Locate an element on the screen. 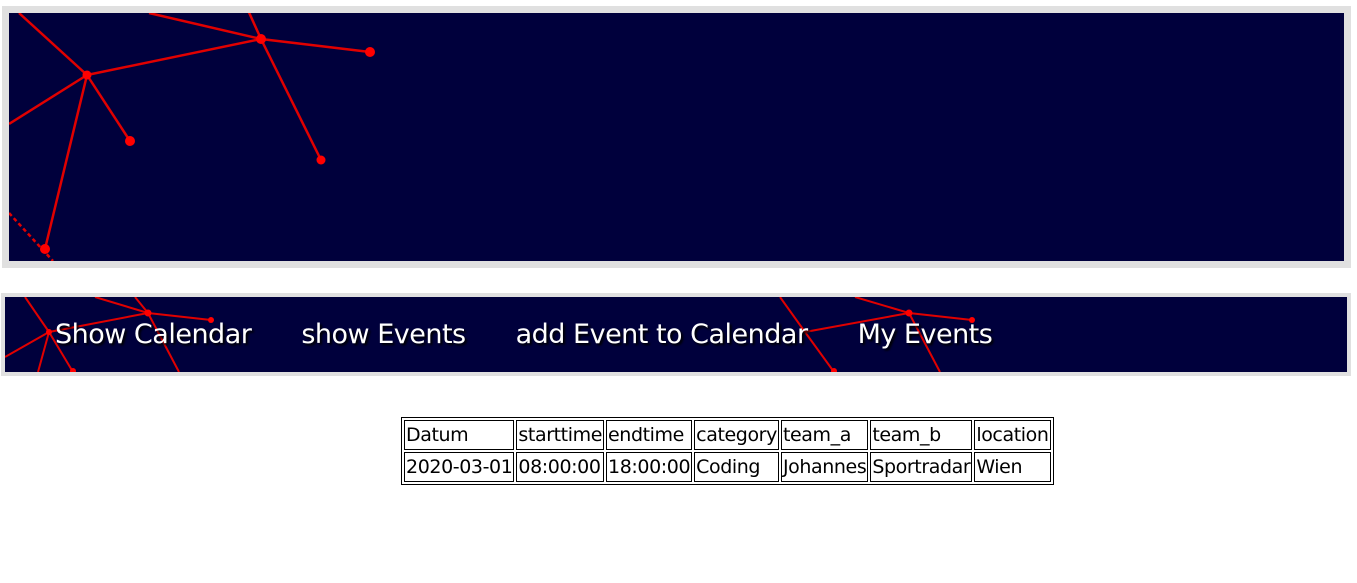 The image size is (1357, 583). column-header-datum: Datum is located at coordinates (459, 435).